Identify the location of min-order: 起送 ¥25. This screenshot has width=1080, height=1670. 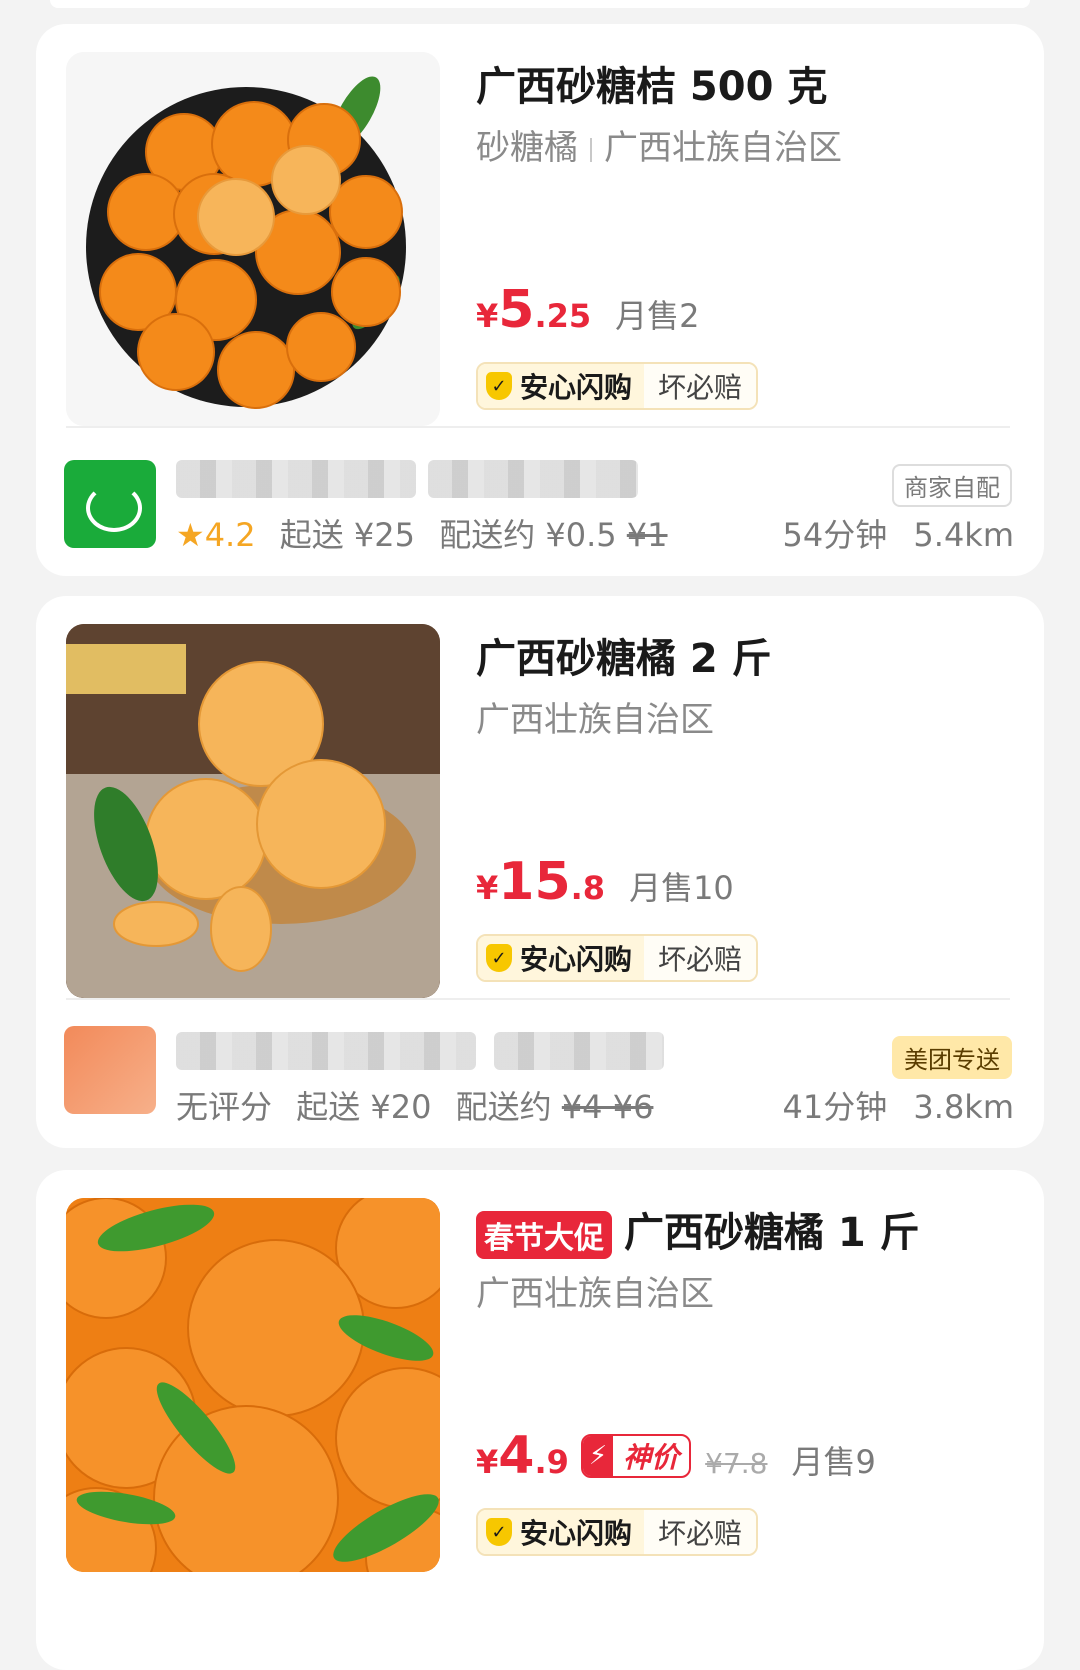
(347, 535).